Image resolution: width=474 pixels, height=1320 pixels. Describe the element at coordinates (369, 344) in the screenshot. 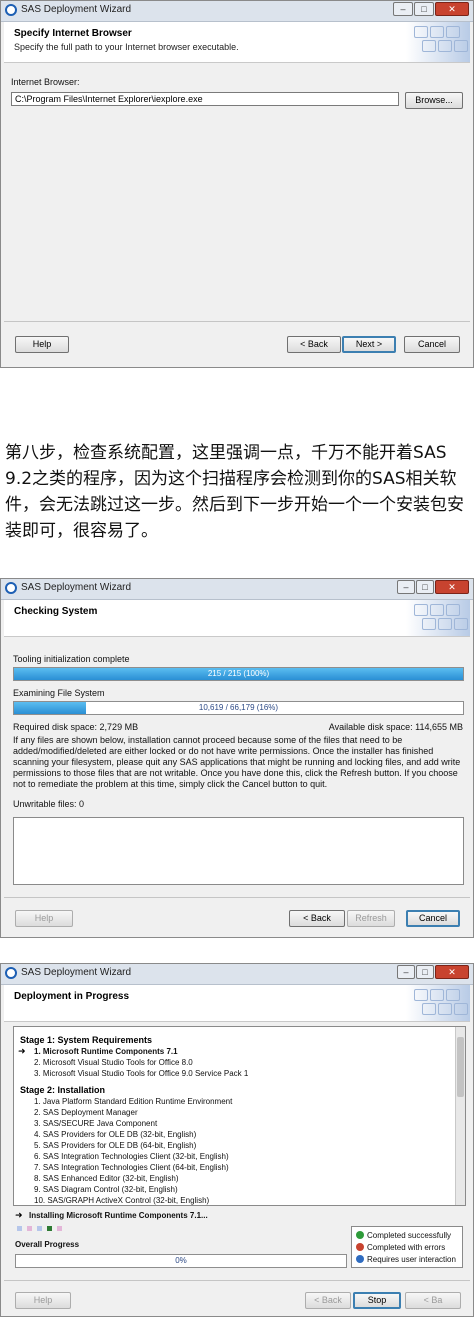

I see `next-button: Next >` at that location.